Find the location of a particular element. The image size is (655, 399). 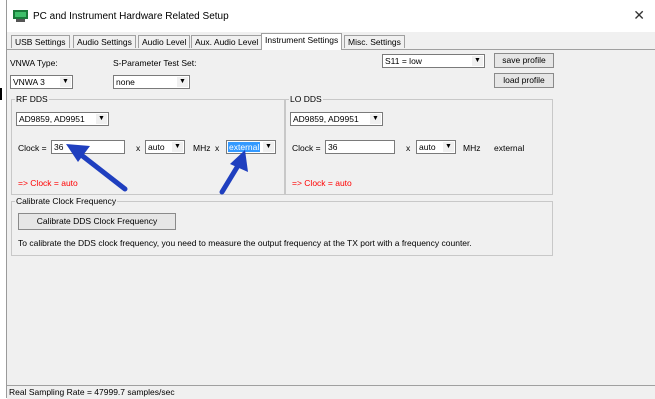

rf-source-select: external ▼ is located at coordinates (251, 147).